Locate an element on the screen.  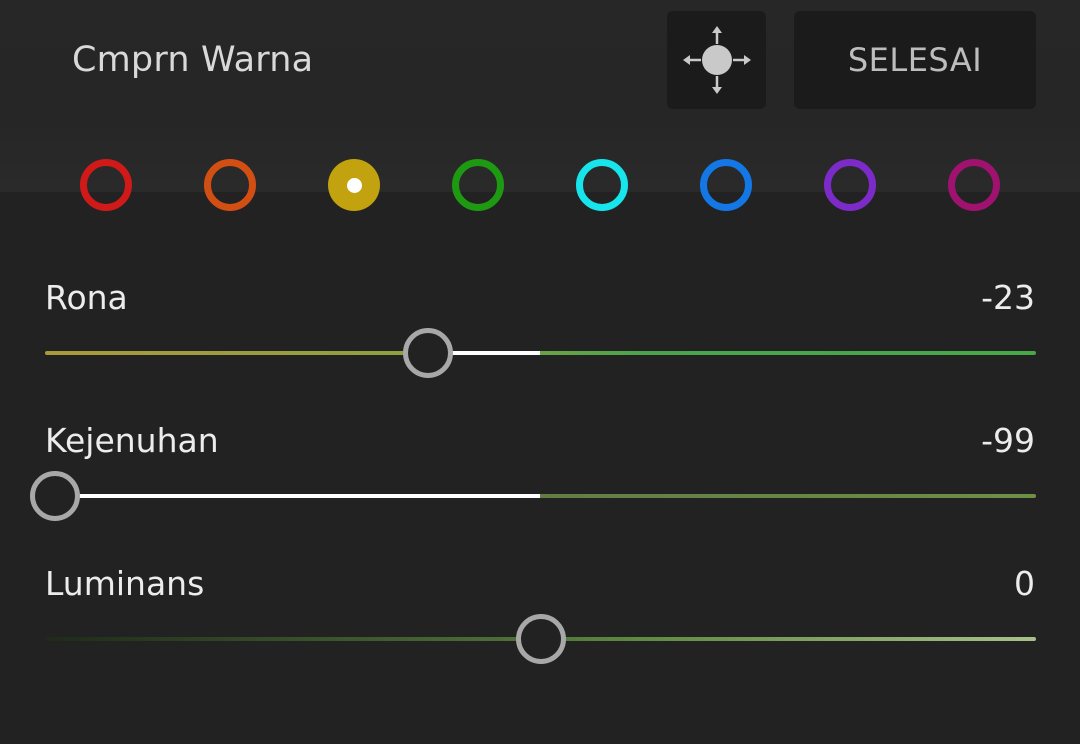
hue-slider-thumb is located at coordinates (427, 353).